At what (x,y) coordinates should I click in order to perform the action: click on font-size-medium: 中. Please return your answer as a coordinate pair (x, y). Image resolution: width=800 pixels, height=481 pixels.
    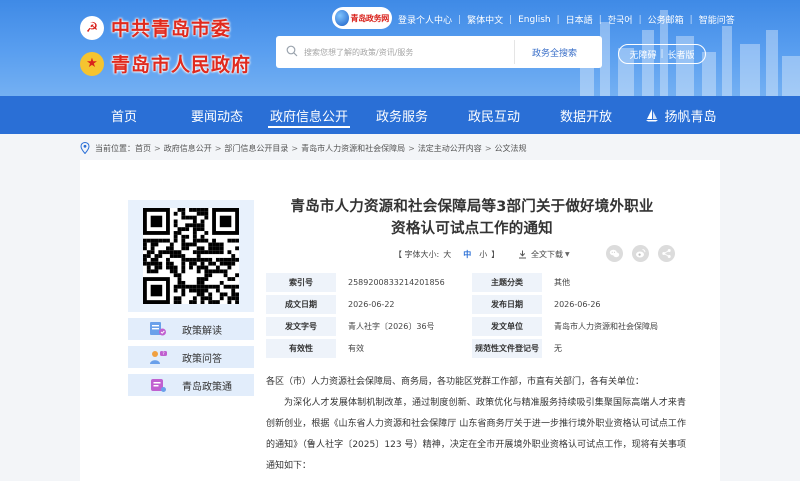
    Looking at the image, I should click on (467, 254).